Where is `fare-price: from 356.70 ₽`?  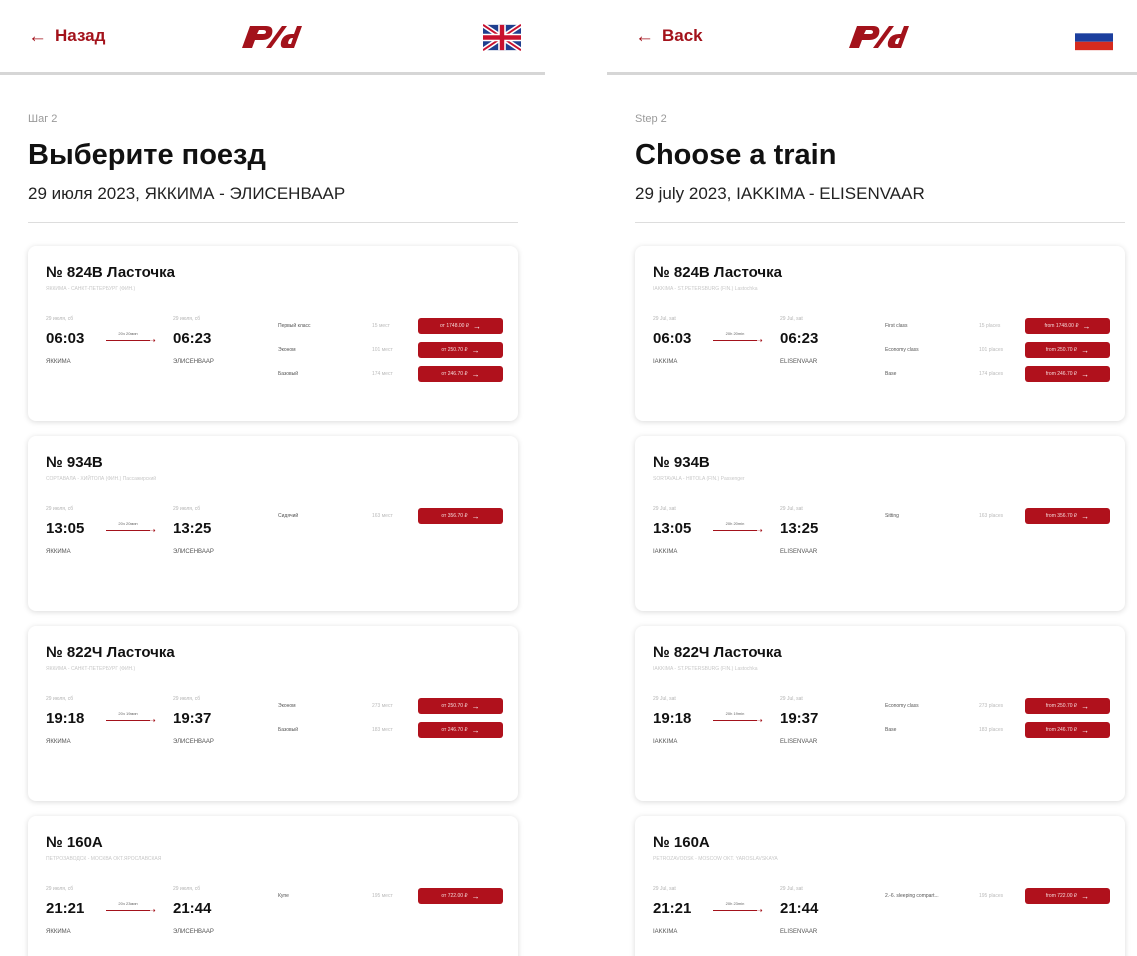 fare-price: from 356.70 ₽ is located at coordinates (1061, 516).